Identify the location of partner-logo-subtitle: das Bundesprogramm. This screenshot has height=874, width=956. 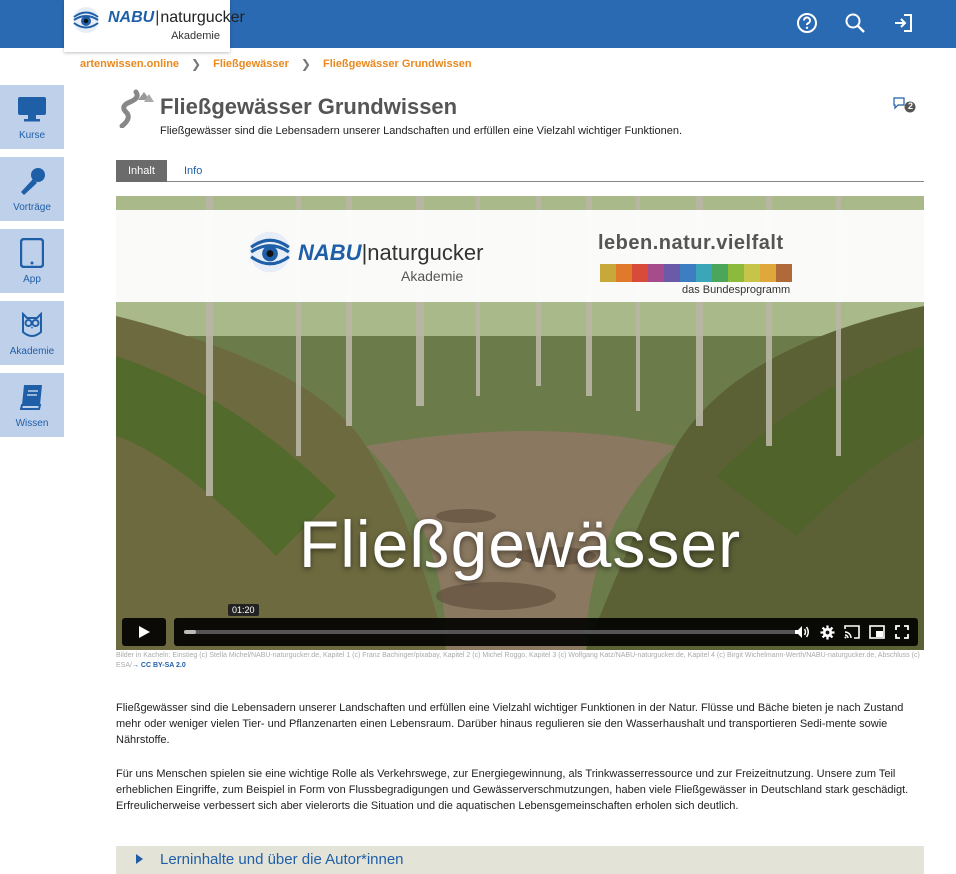
(736, 290).